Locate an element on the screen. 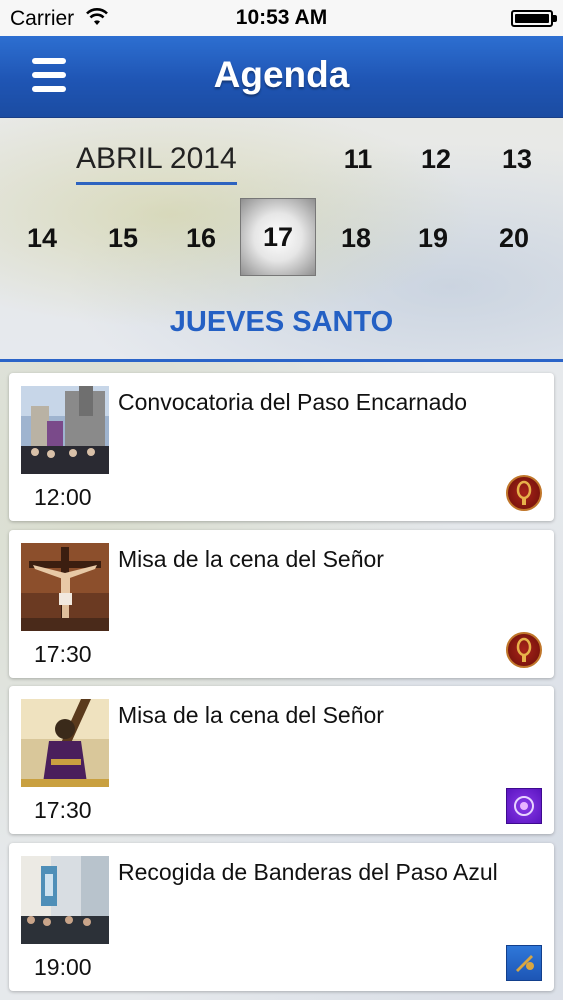 Image resolution: width=563 pixels, height=1000 pixels. paso-azul-emblem-icon is located at coordinates (524, 963).